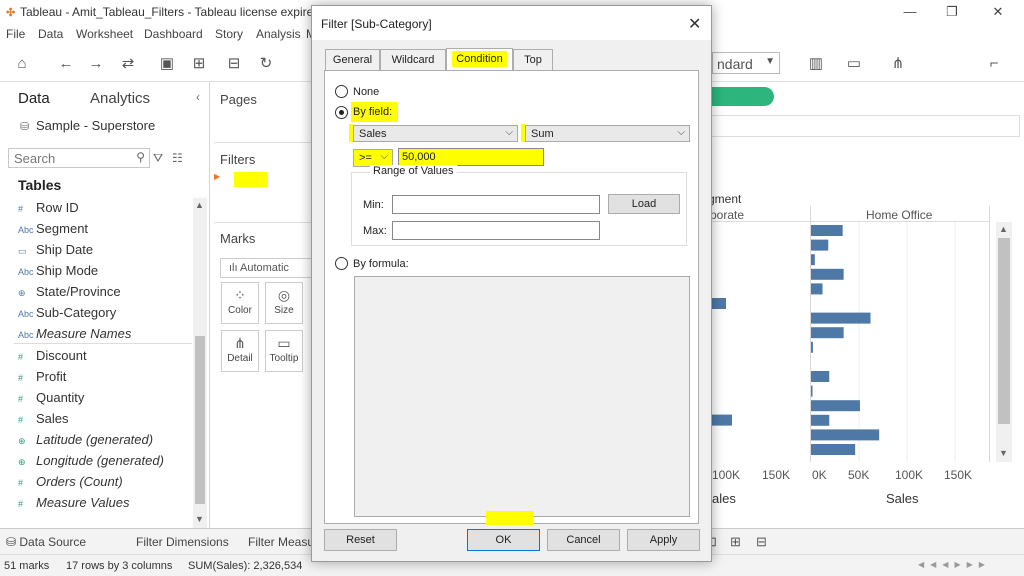 Image resolution: width=1024 pixels, height=576 pixels. Describe the element at coordinates (229, 34) in the screenshot. I see `menu-story: Story` at that location.